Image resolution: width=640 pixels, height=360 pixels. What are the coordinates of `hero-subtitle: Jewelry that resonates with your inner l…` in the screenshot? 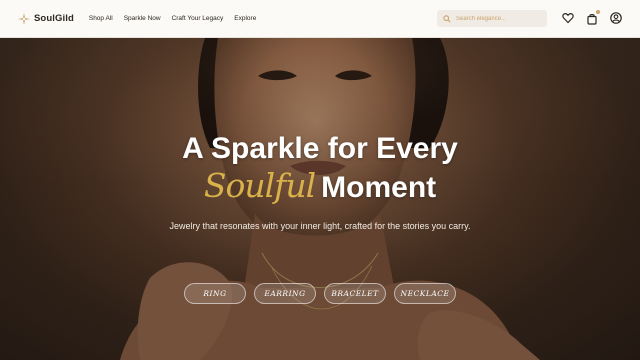 It's located at (320, 226).